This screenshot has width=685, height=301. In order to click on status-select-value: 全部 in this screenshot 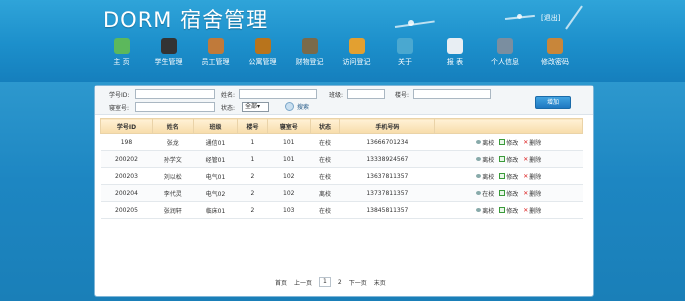, I will do `click(251, 106)`.